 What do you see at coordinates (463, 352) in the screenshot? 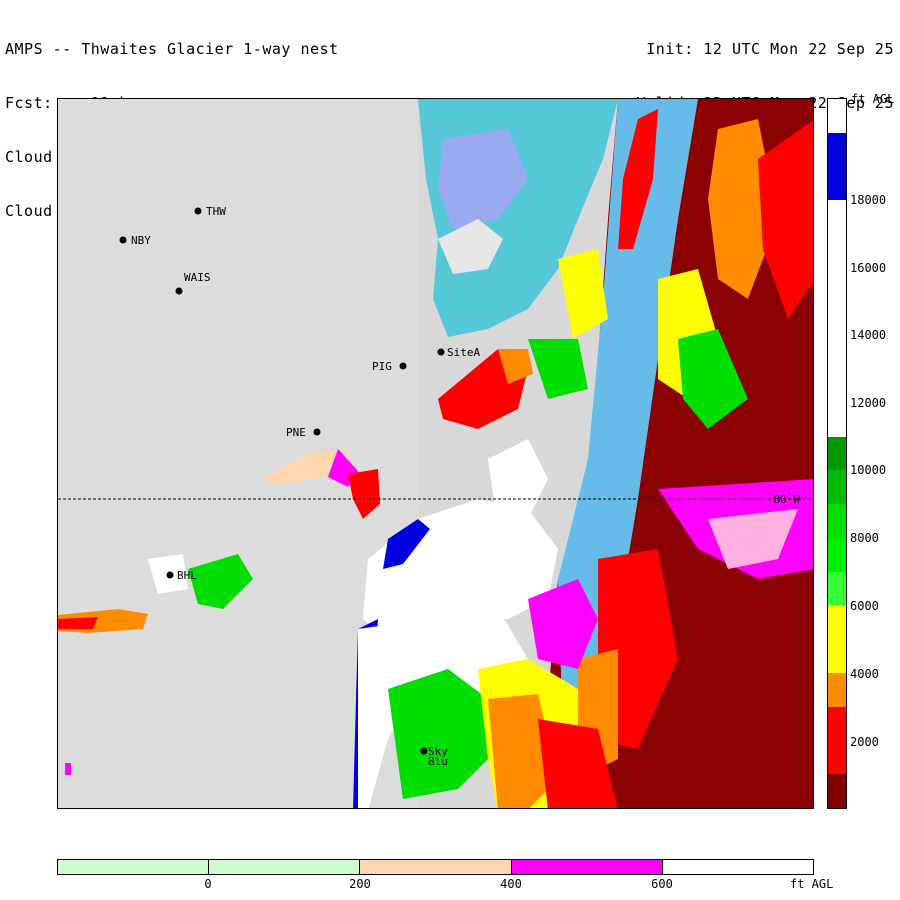
I see `svg-text: SiteA` at bounding box center [463, 352].